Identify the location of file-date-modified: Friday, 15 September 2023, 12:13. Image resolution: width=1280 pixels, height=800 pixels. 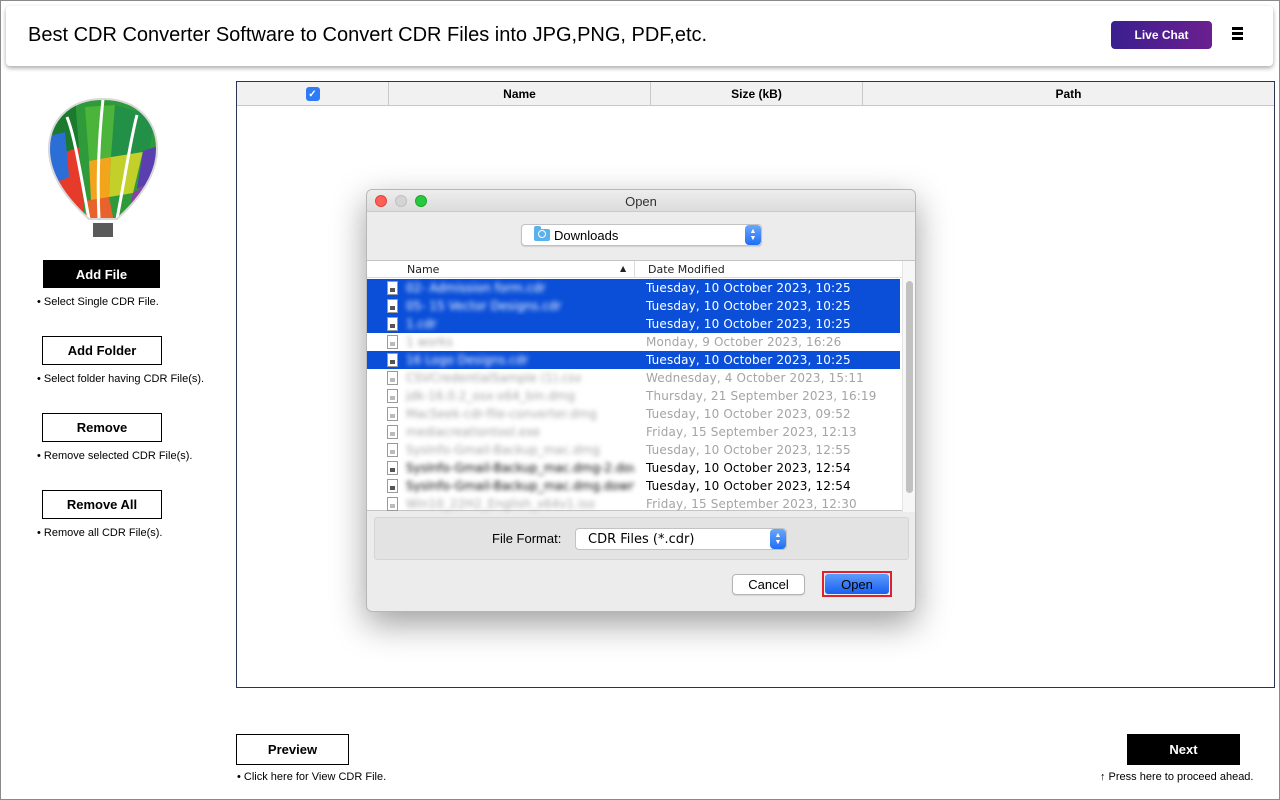
(751, 432).